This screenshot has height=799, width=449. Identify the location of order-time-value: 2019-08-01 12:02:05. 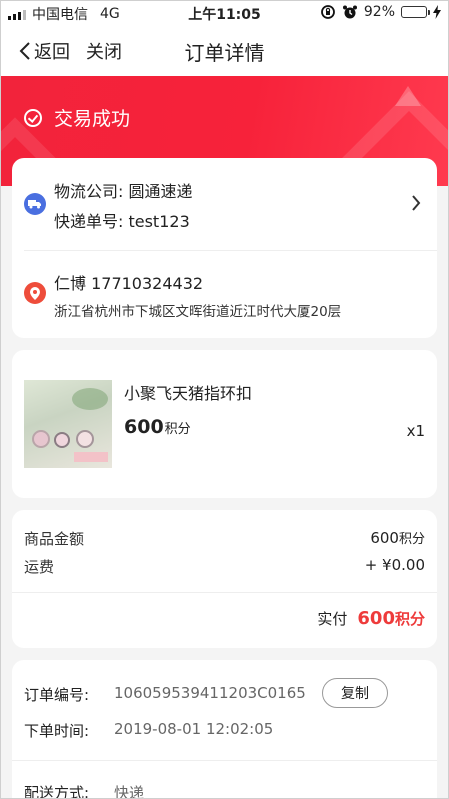
(194, 729).